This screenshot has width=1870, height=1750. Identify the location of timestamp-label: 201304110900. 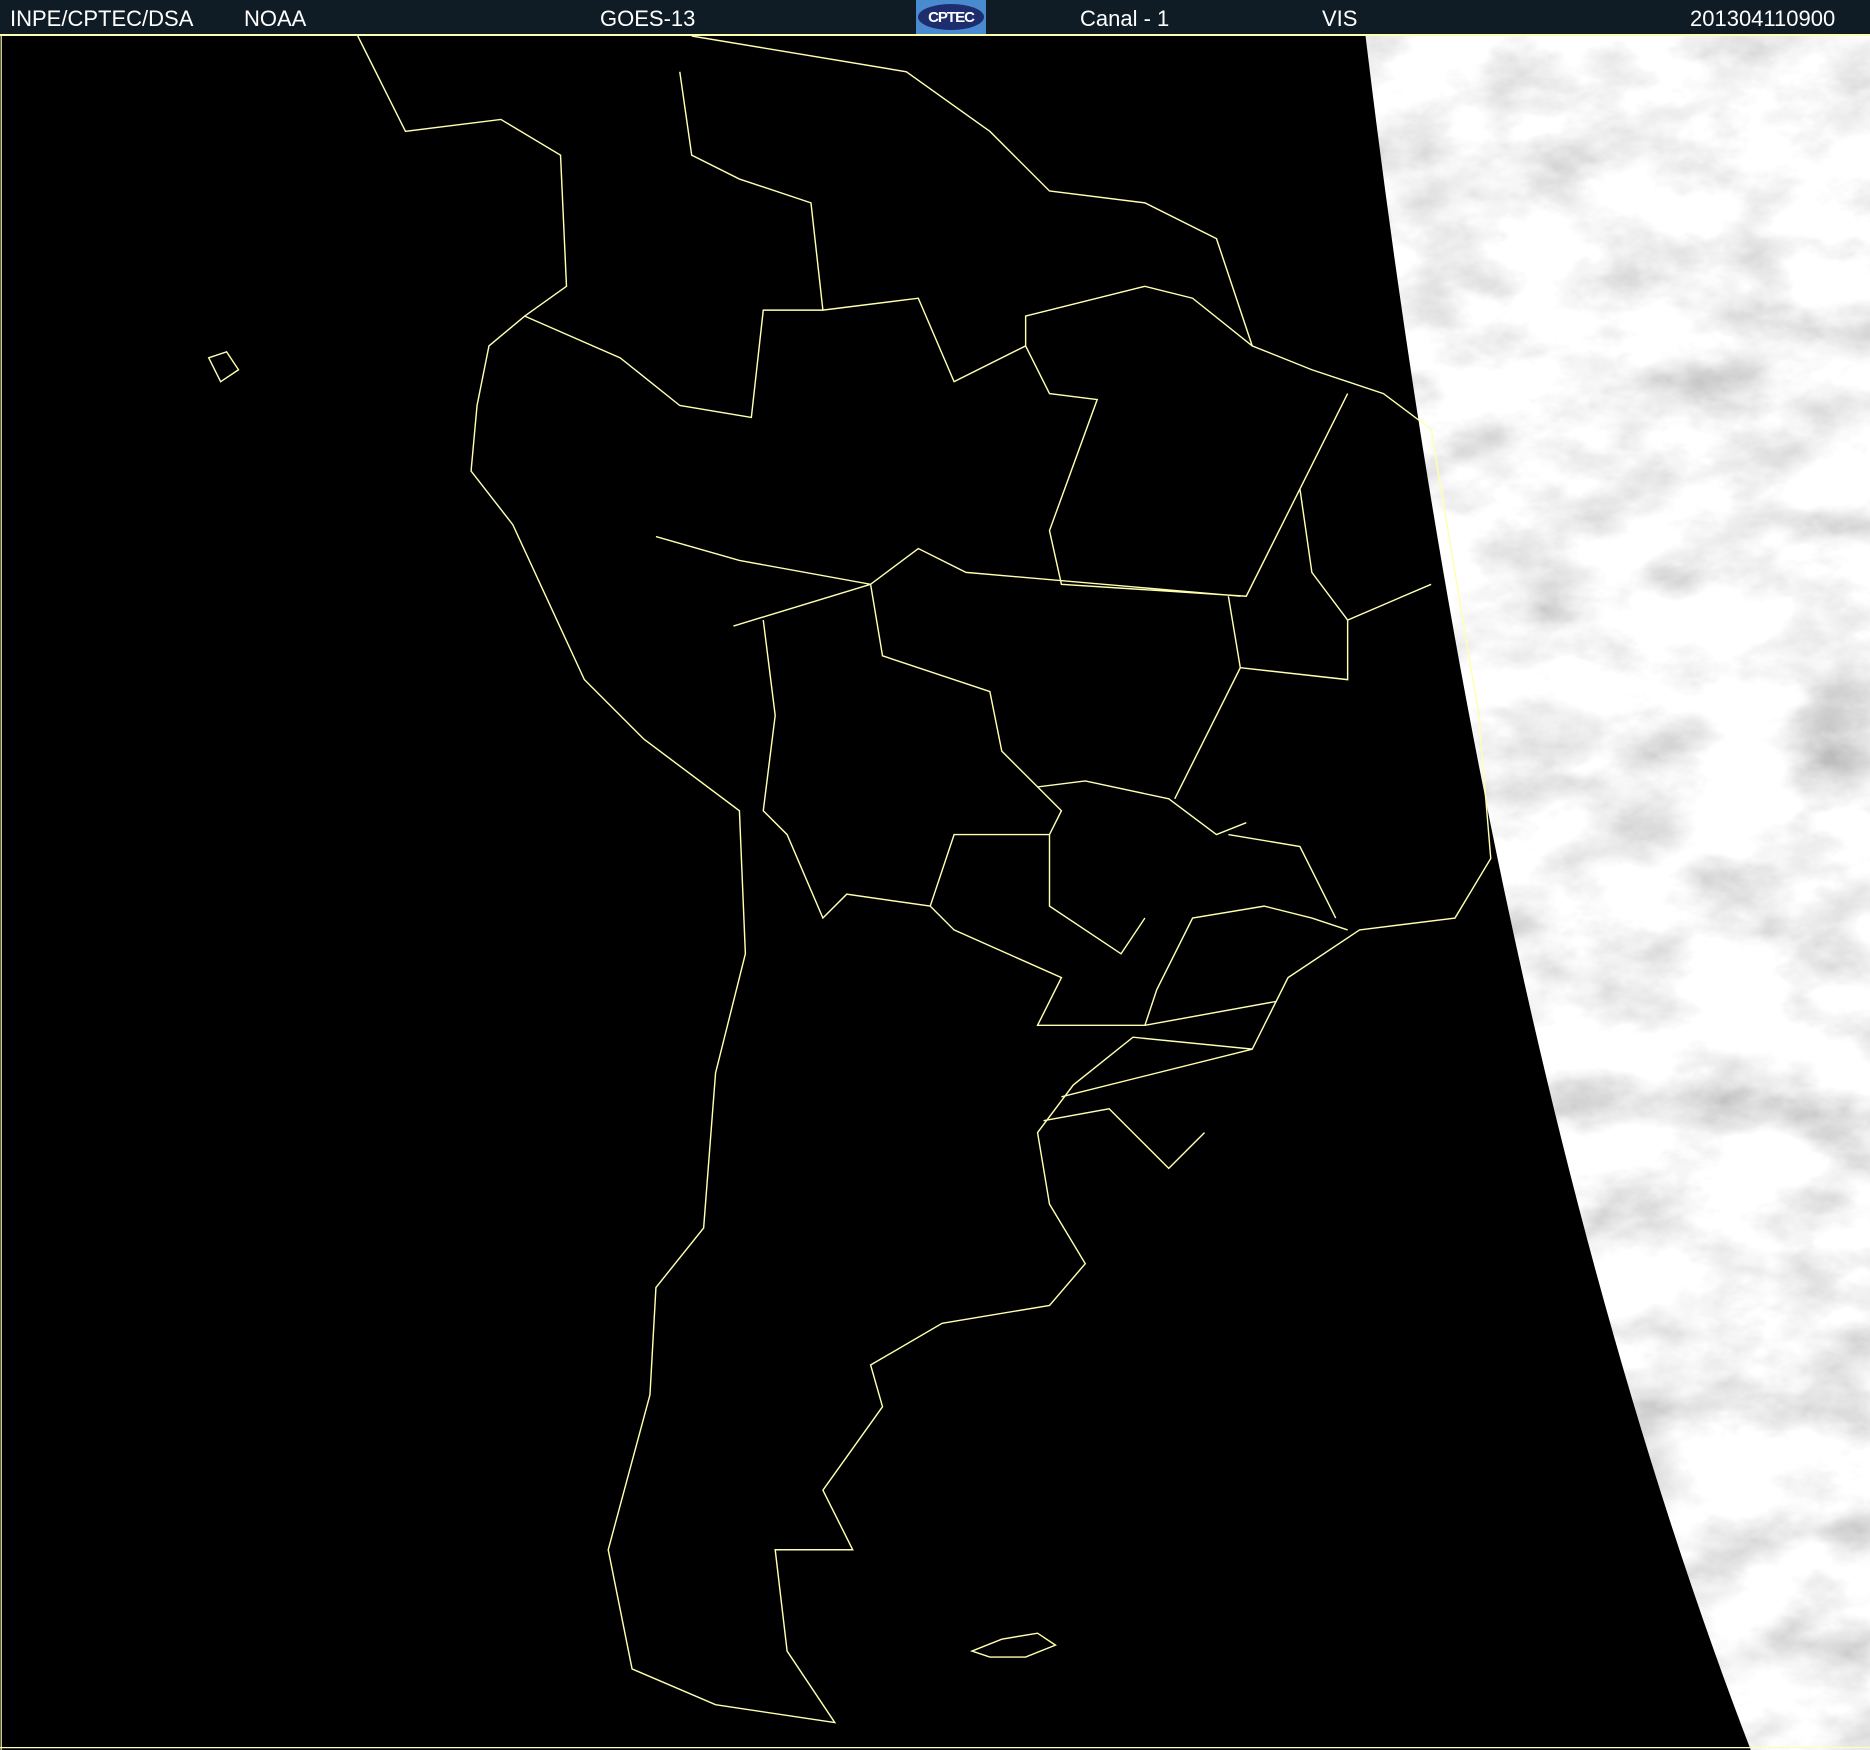
(1763, 18).